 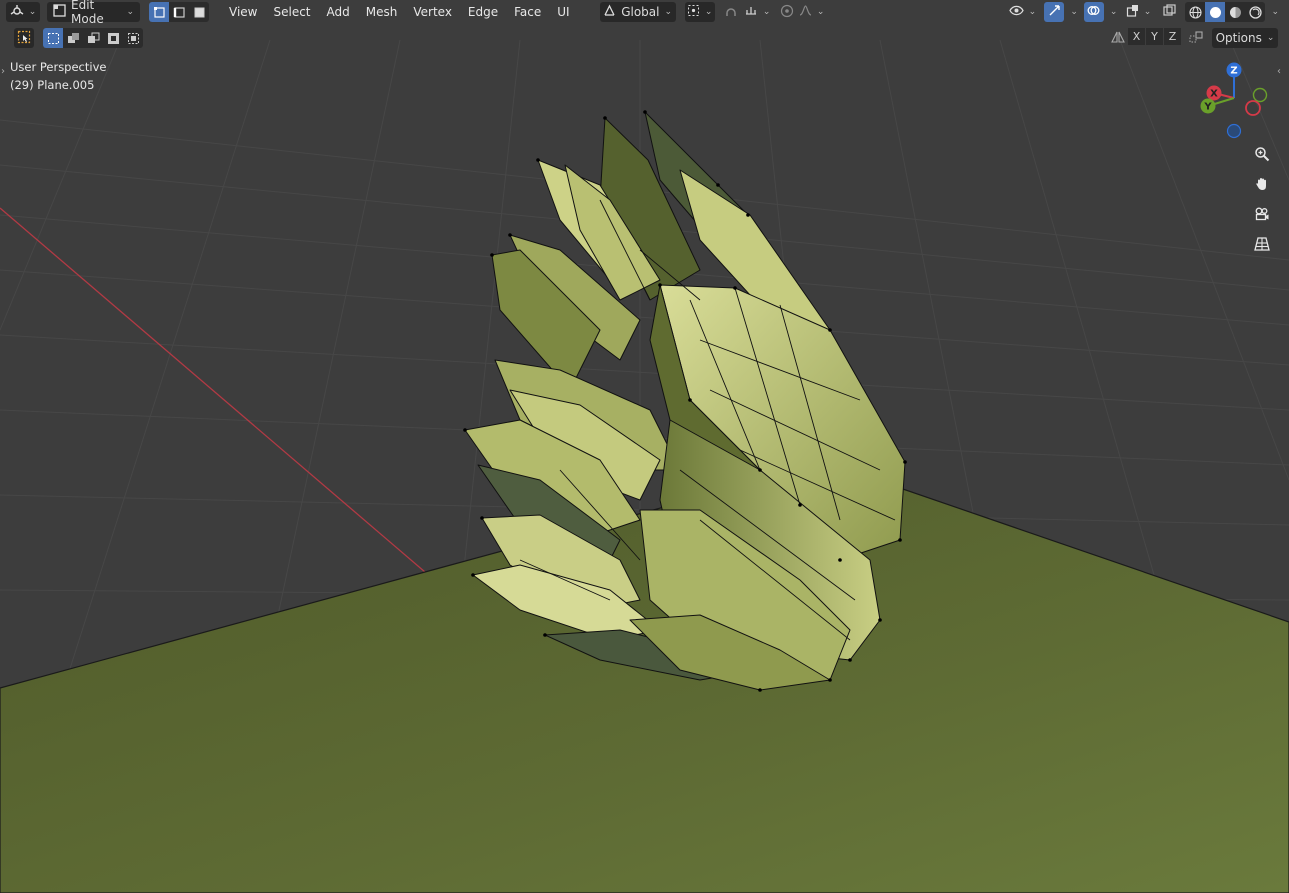 I want to click on tool-settings-bar: X Y Z Options ⌄, so click(x=644, y=38).